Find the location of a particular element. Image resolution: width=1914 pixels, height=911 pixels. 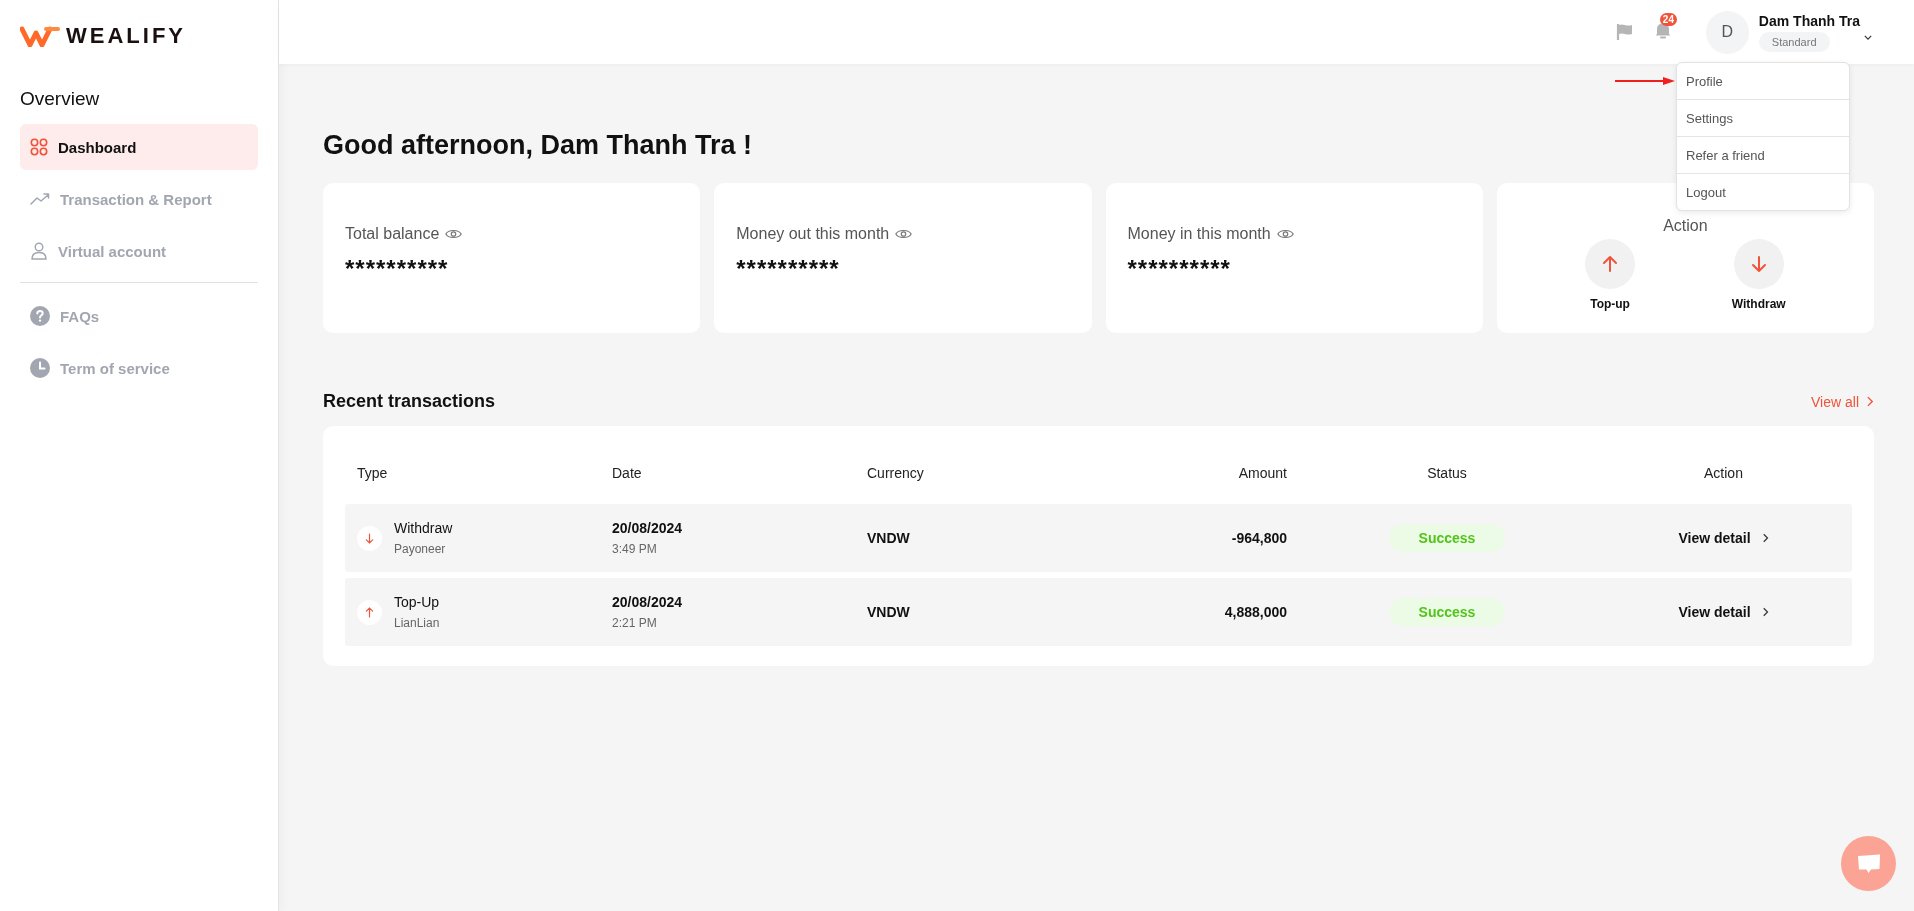

caret-icon is located at coordinates (1868, 37).